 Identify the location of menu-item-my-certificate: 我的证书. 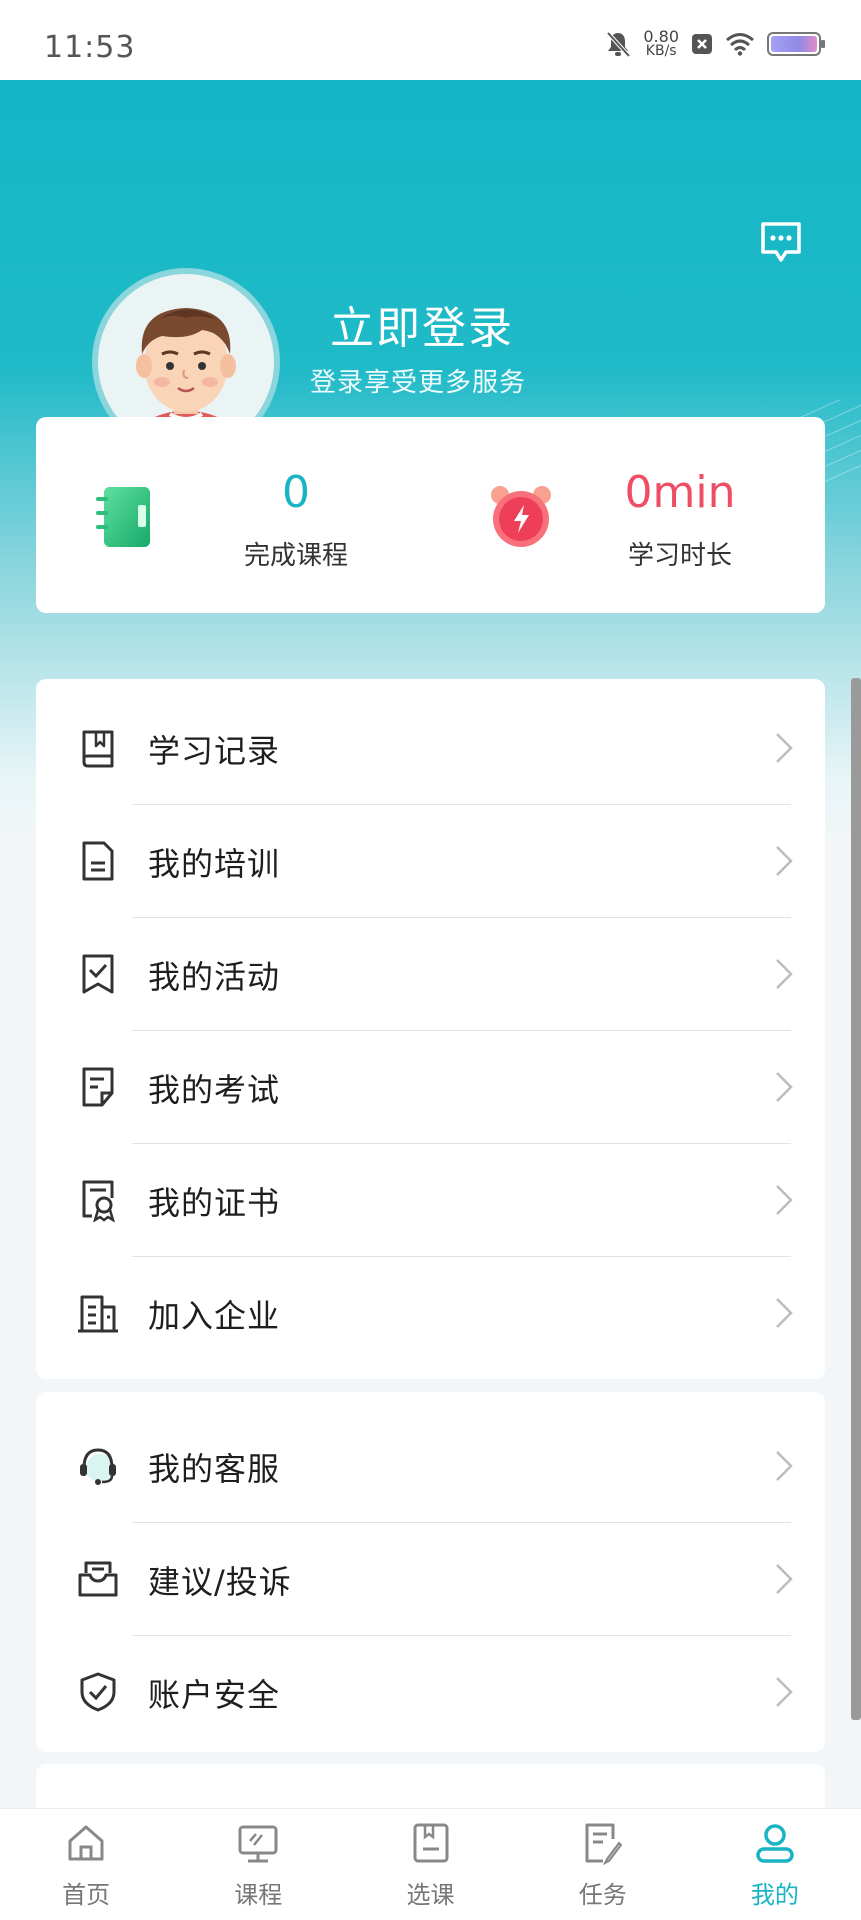
(430, 1200).